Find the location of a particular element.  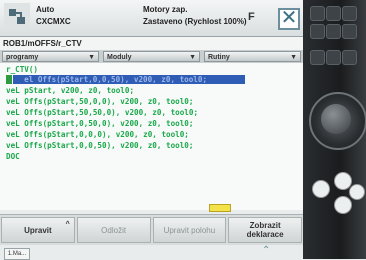

code-line: veL Offs(pStart,0,0,0), v200, z0, tool0; is located at coordinates (97, 134).